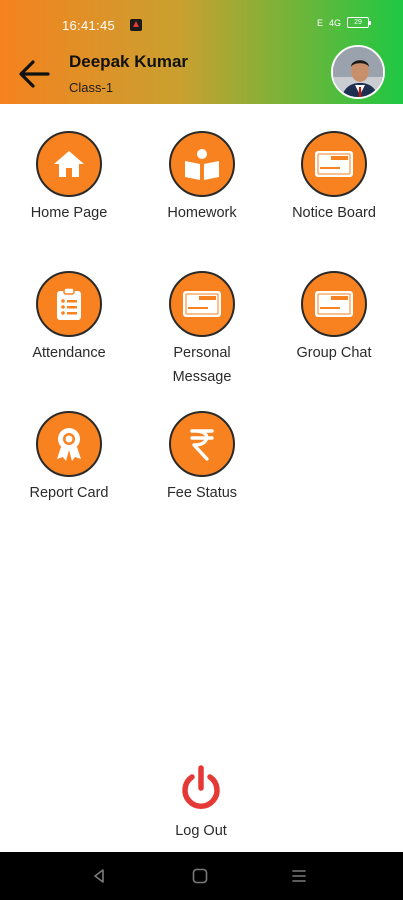  I want to click on home-page-button, so click(69, 164).